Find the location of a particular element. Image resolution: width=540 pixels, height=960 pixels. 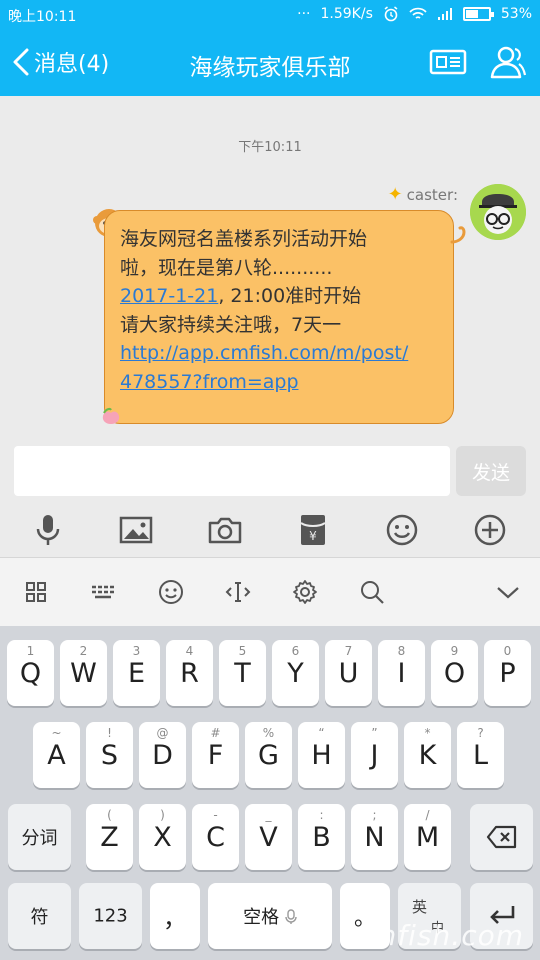

monkey-tail-decoration-icon is located at coordinates (458, 235).